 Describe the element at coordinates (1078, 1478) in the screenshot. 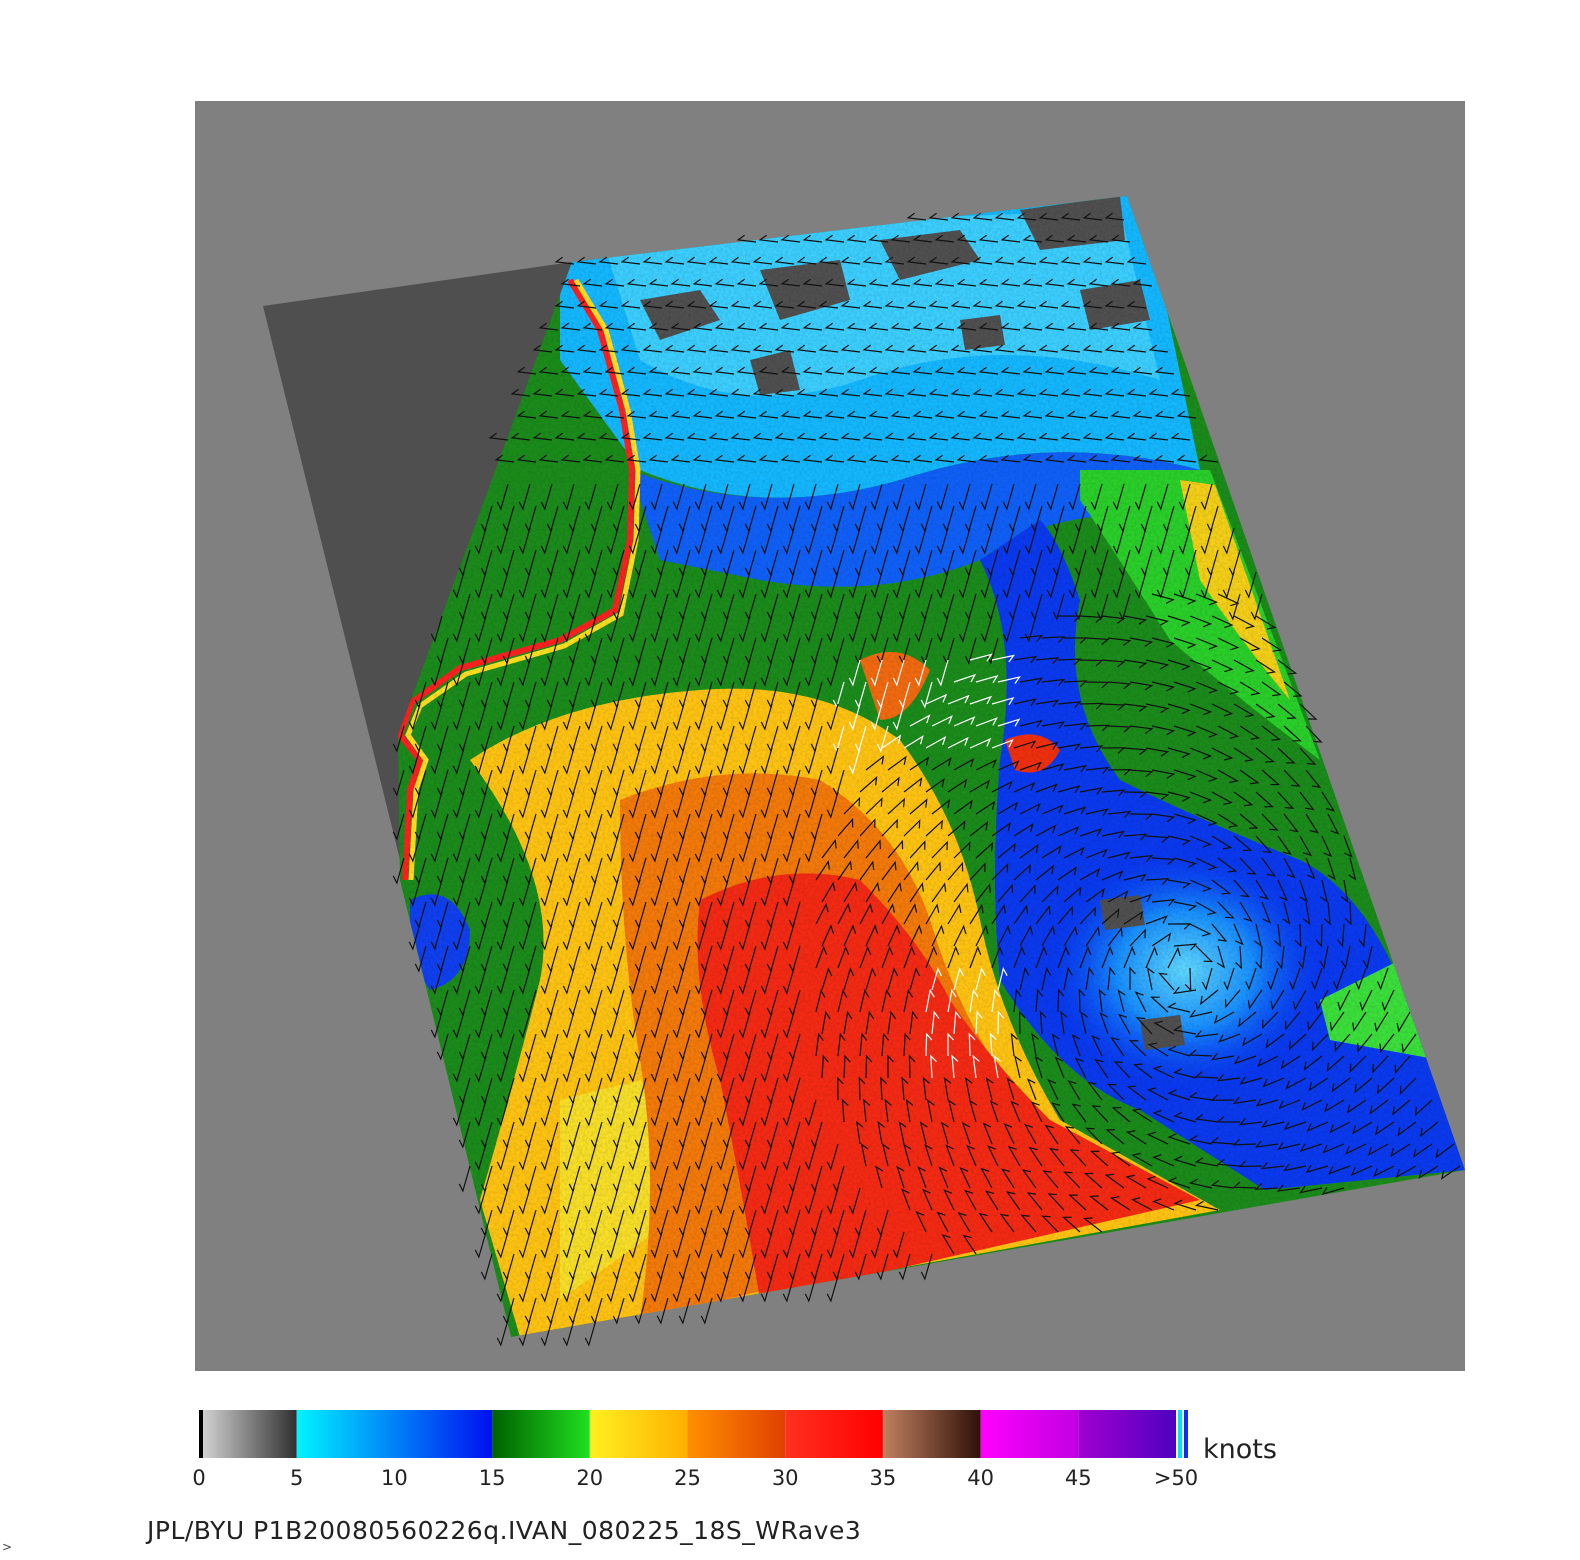

I see `colorbar-tick-label: 45` at that location.